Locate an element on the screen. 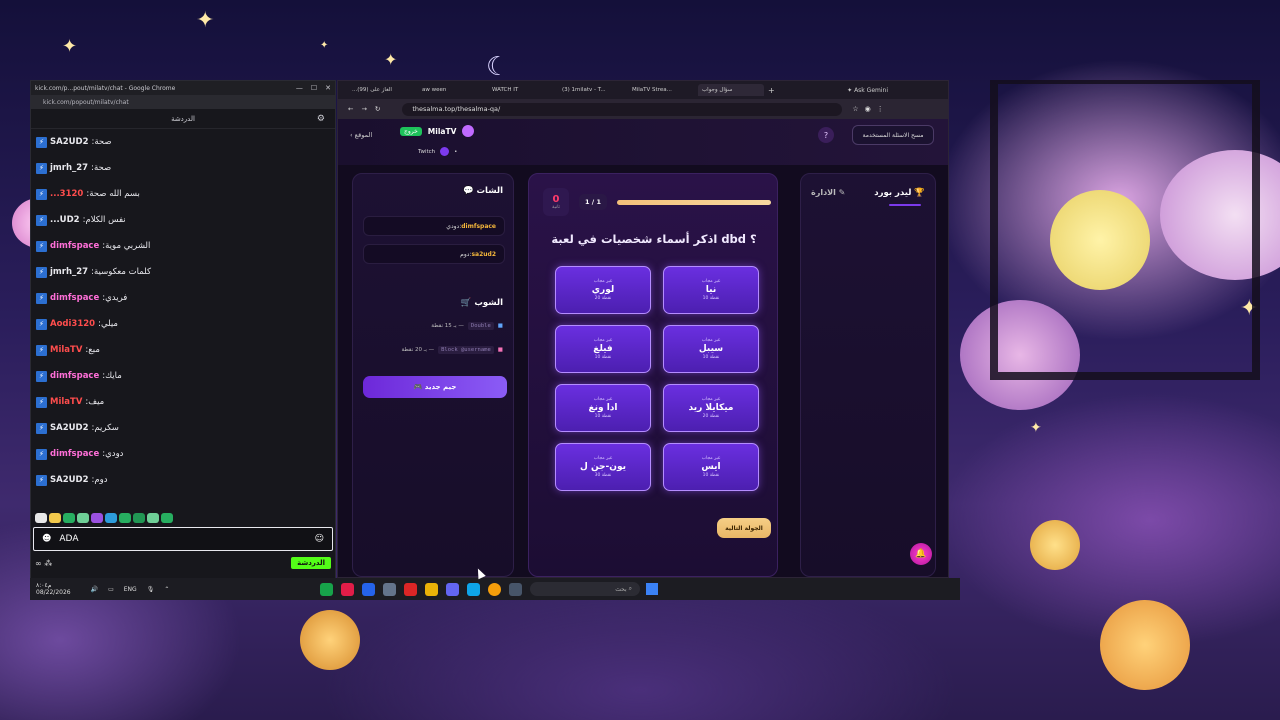 This screenshot has width=1280, height=720. chat-address-bar: kick.com/popout/milatv/chat is located at coordinates (183, 102).